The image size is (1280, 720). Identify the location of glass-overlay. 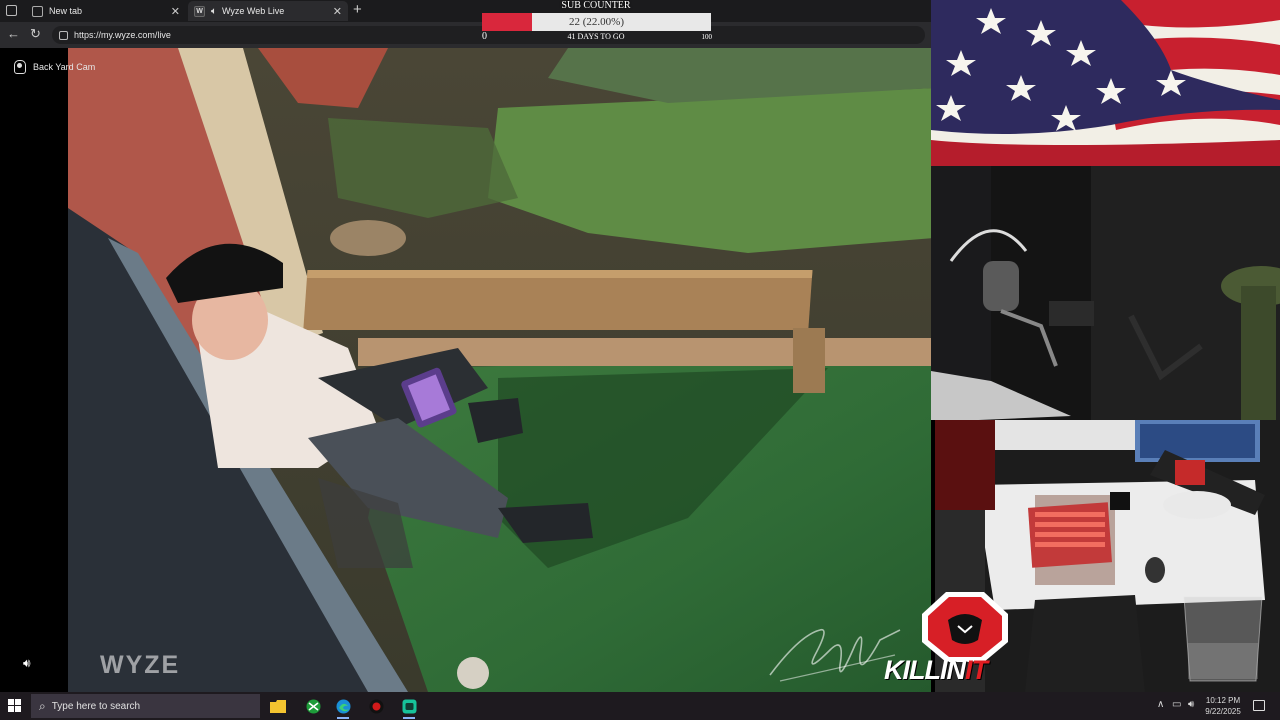
(1223, 639).